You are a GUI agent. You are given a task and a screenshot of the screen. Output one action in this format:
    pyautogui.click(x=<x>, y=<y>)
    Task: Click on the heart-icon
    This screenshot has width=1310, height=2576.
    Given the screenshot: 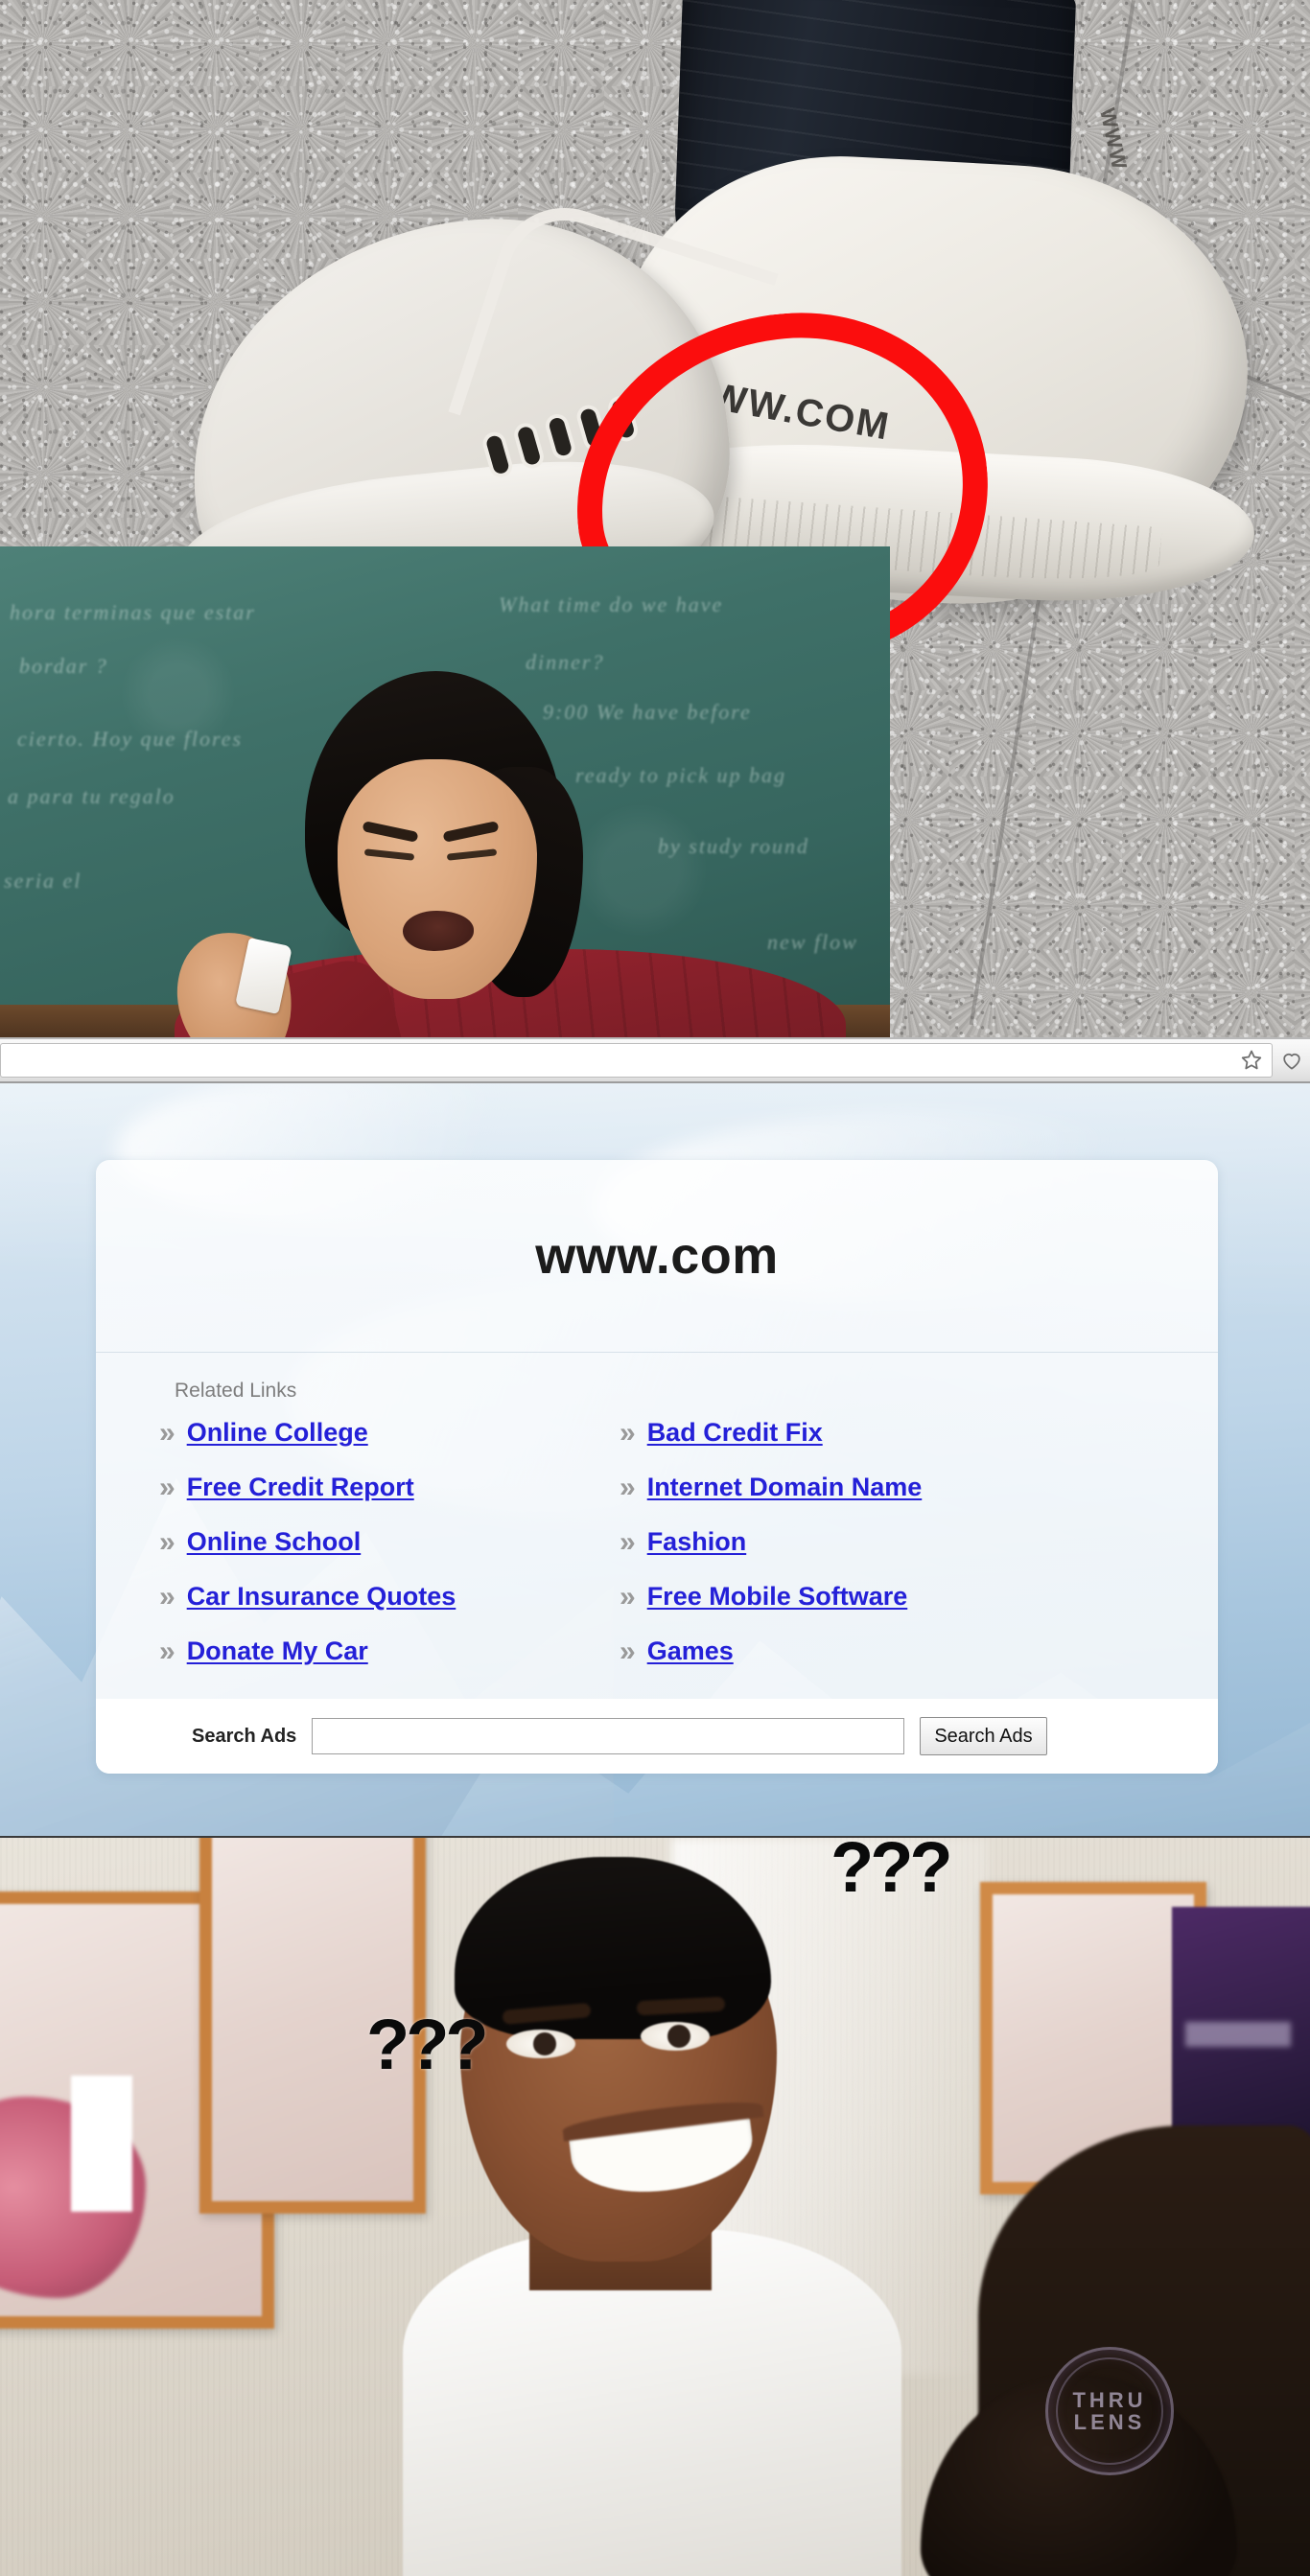 What is the action you would take?
    pyautogui.click(x=1291, y=1060)
    